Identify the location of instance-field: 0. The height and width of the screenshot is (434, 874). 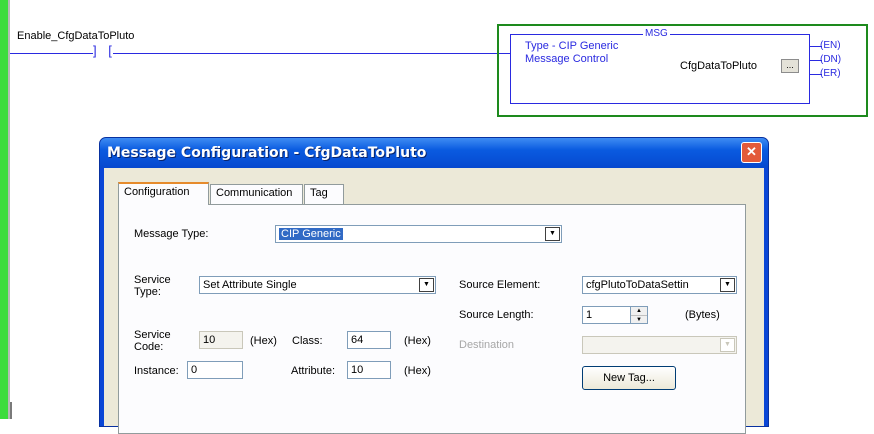
(215, 370).